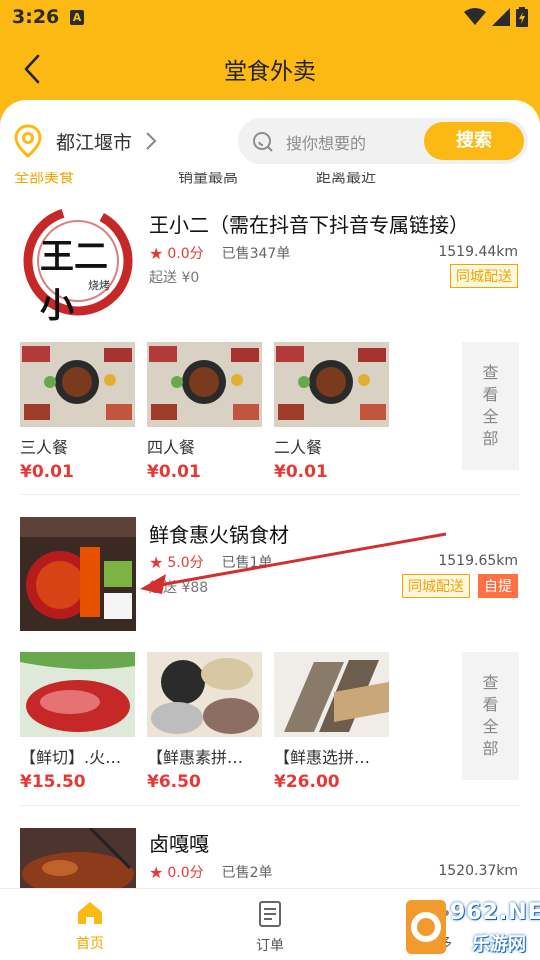 The height and width of the screenshot is (960, 540). Describe the element at coordinates (478, 252) in the screenshot. I see `distance: 1519.44km` at that location.